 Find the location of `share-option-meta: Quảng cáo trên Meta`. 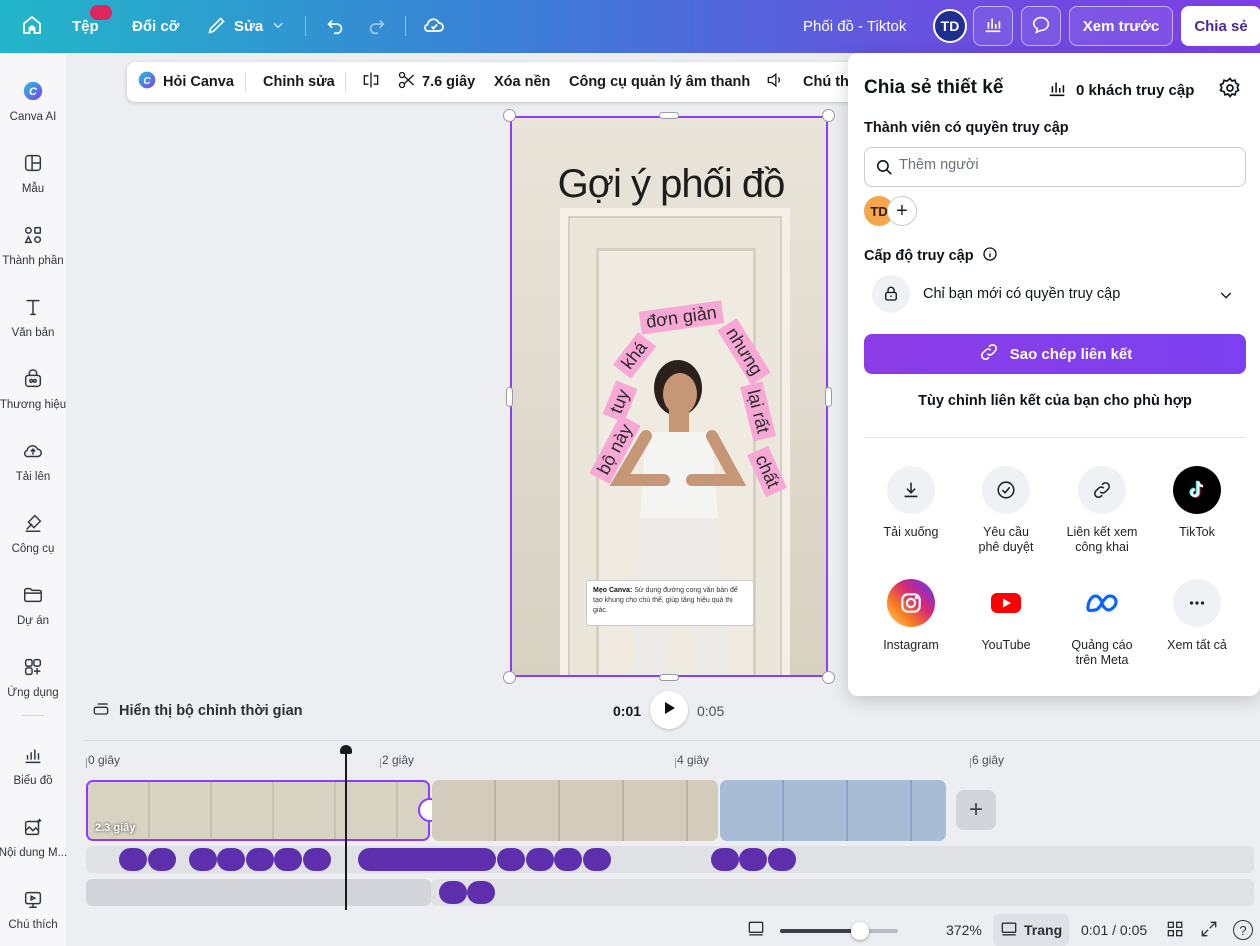

share-option-meta: Quảng cáo trên Meta is located at coordinates (1102, 623).